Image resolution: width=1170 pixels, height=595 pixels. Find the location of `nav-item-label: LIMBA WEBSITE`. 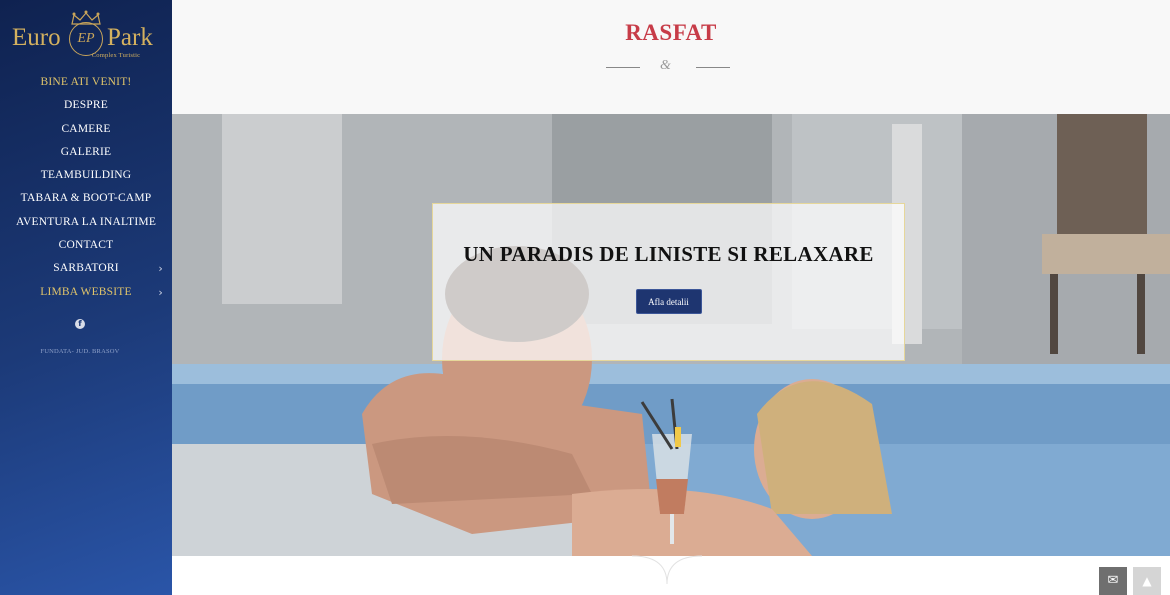

nav-item-label: LIMBA WEBSITE is located at coordinates (86, 291).